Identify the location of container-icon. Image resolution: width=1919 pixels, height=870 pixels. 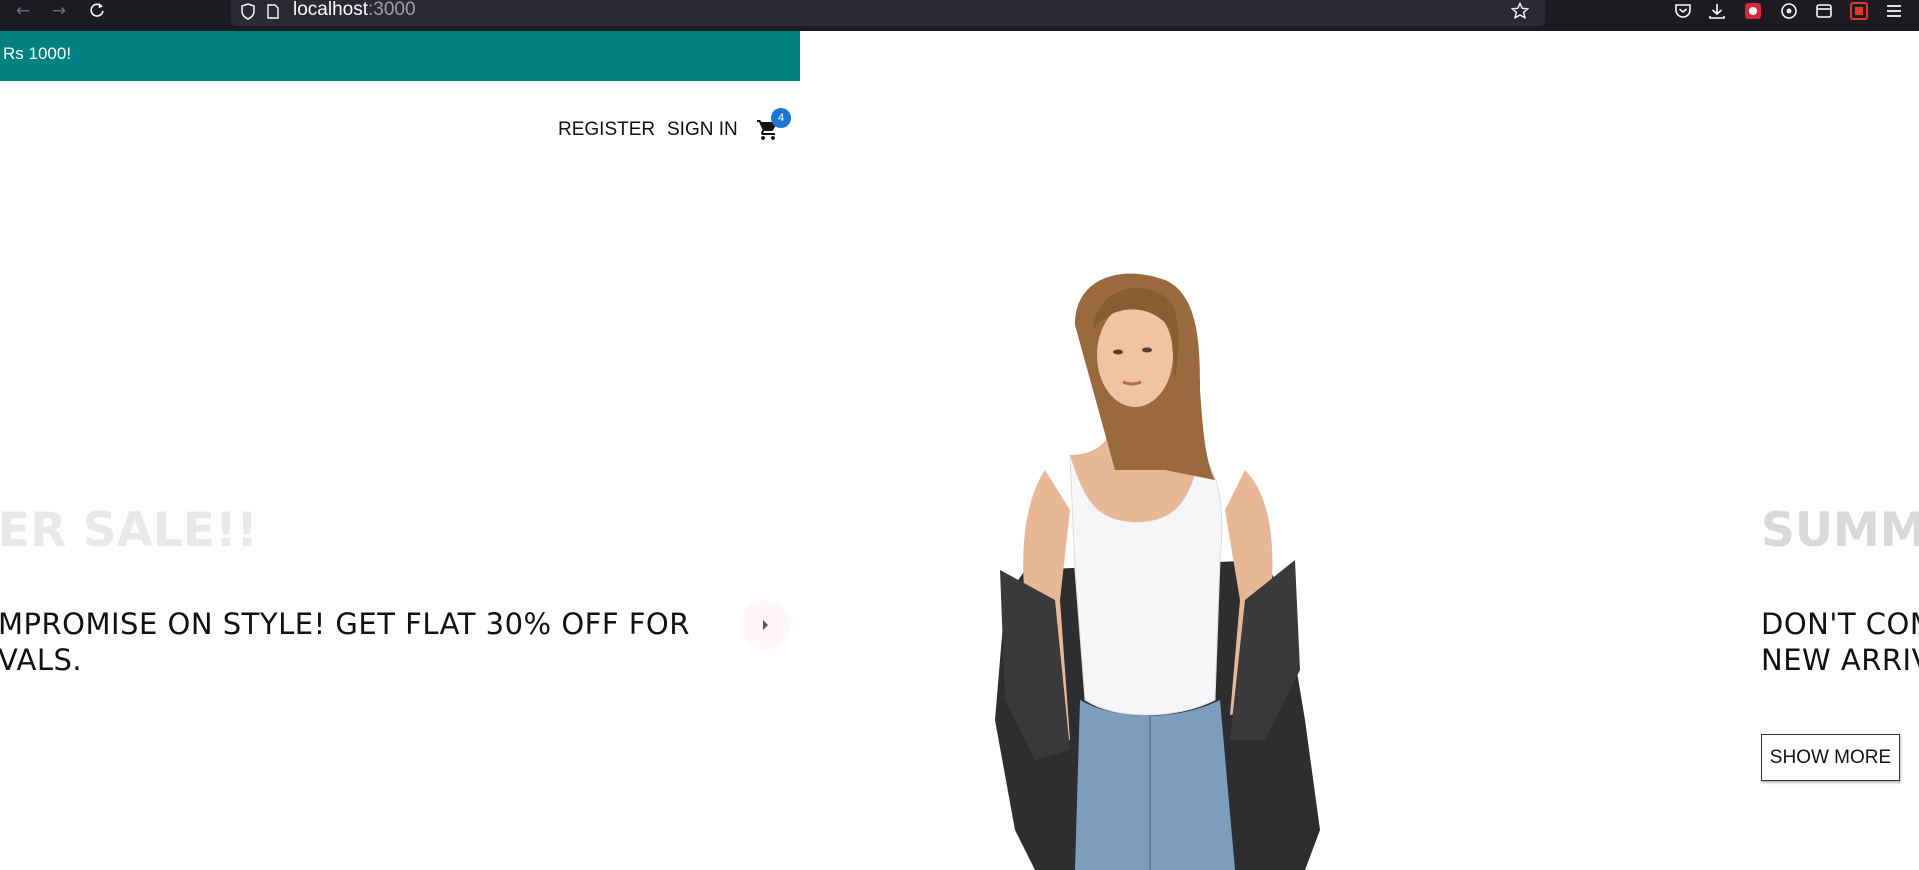
(1824, 11).